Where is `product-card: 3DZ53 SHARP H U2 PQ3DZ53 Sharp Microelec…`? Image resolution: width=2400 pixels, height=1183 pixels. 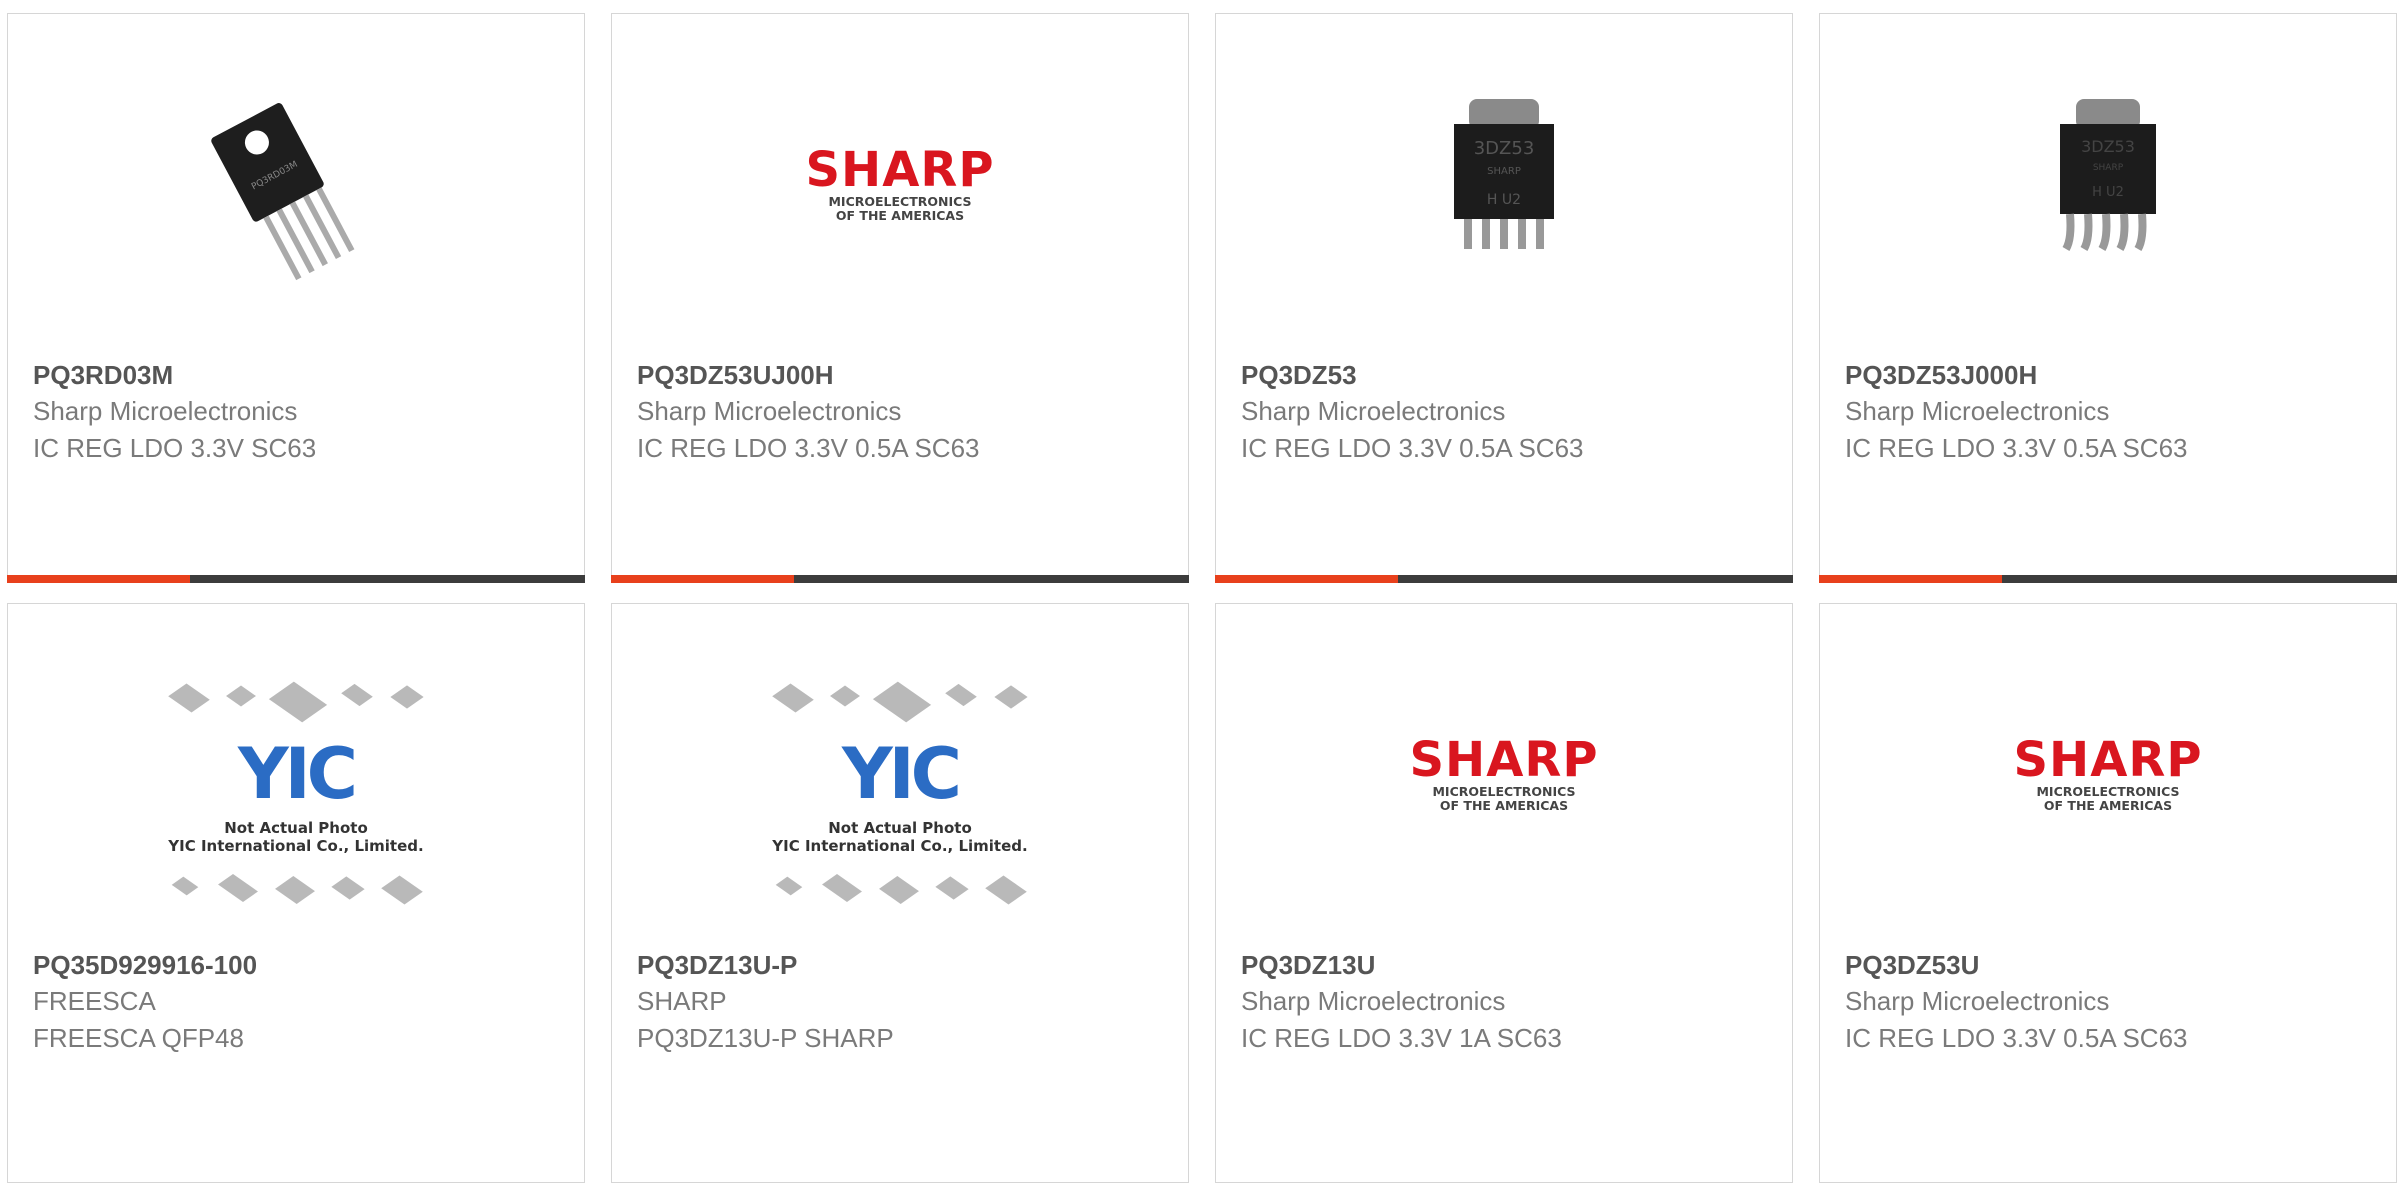
product-card: 3DZ53 SHARP H U2 PQ3DZ53 Sharp Microelec… is located at coordinates (1504, 298).